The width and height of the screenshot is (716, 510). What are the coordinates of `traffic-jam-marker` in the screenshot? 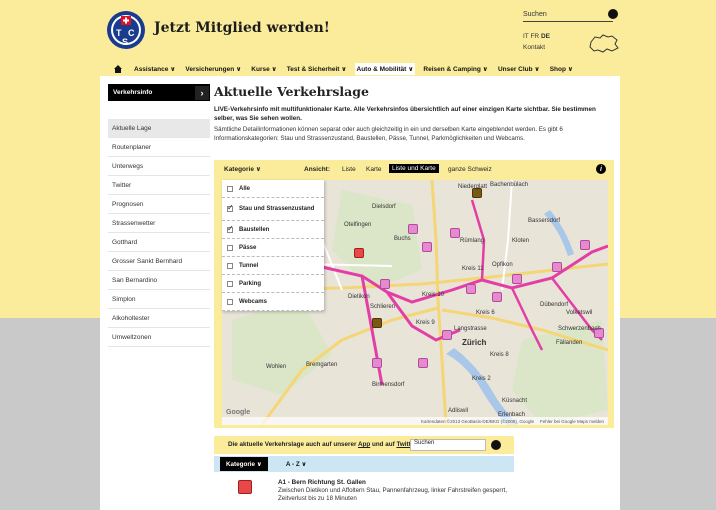 It's located at (359, 253).